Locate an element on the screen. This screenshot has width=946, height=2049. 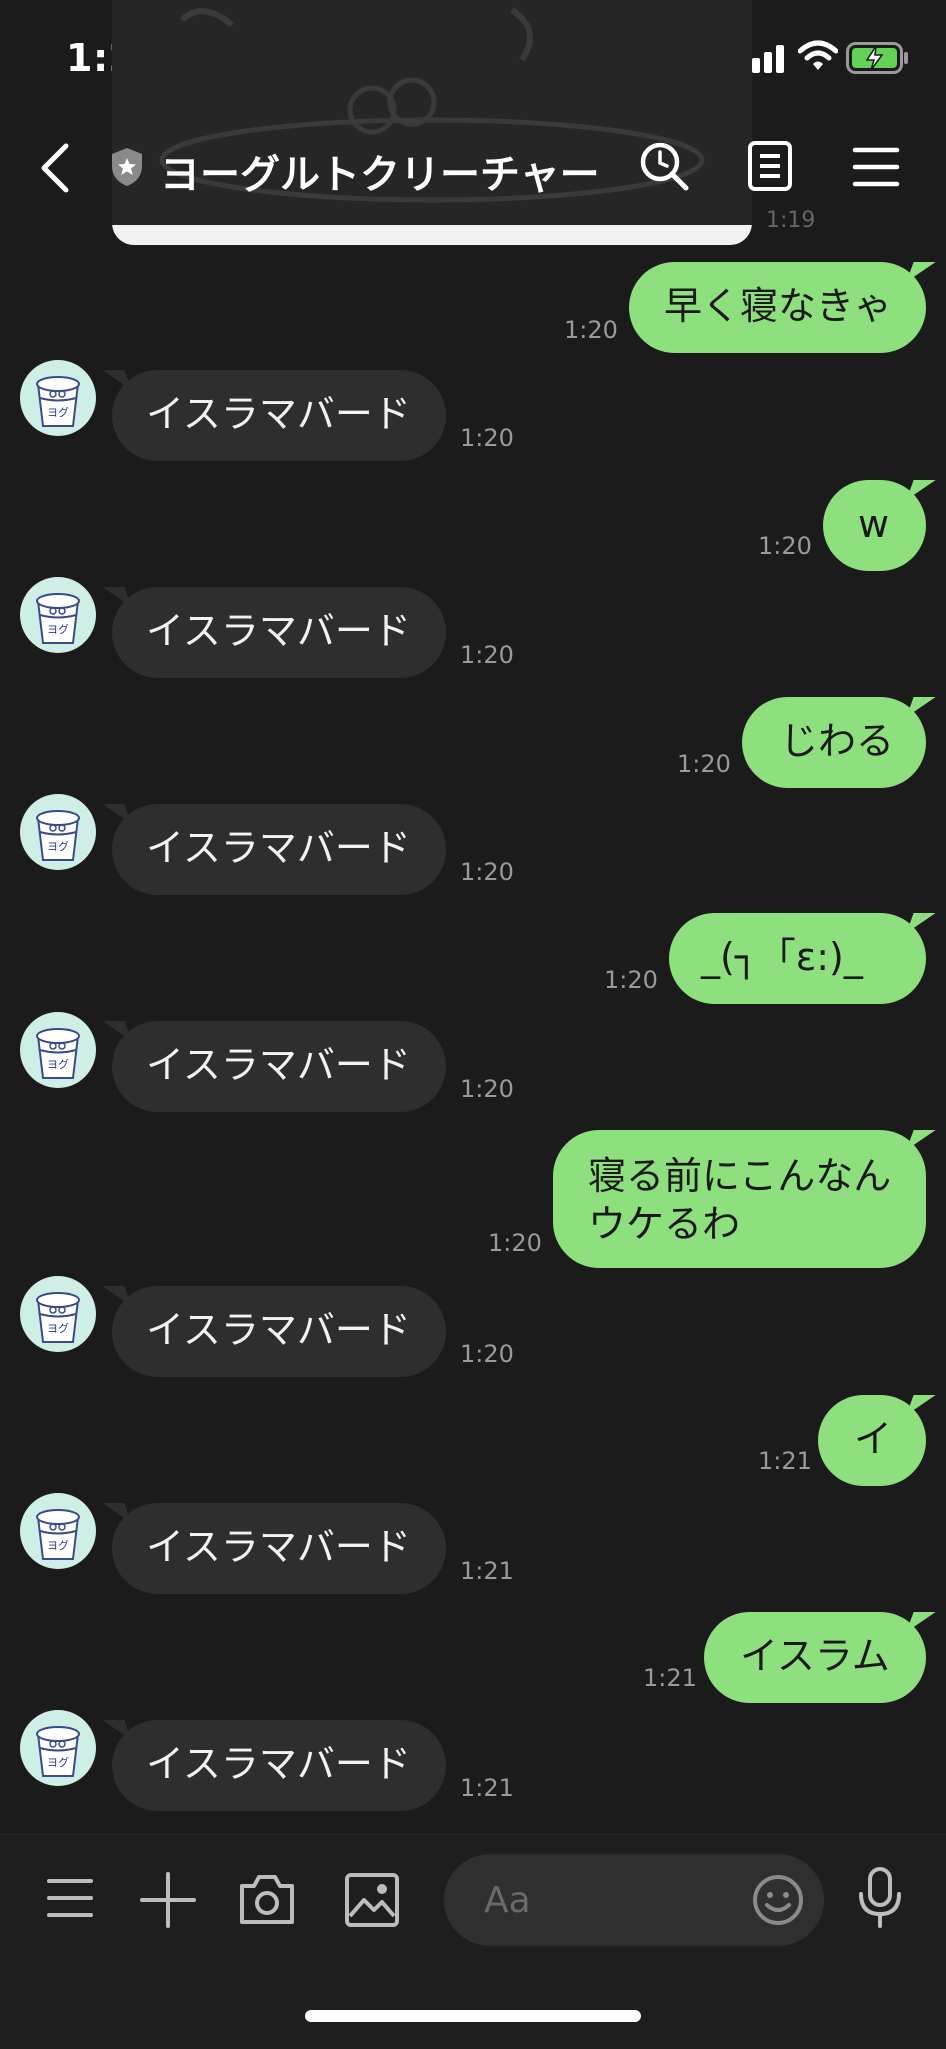
microphone-icon is located at coordinates (880, 1898).